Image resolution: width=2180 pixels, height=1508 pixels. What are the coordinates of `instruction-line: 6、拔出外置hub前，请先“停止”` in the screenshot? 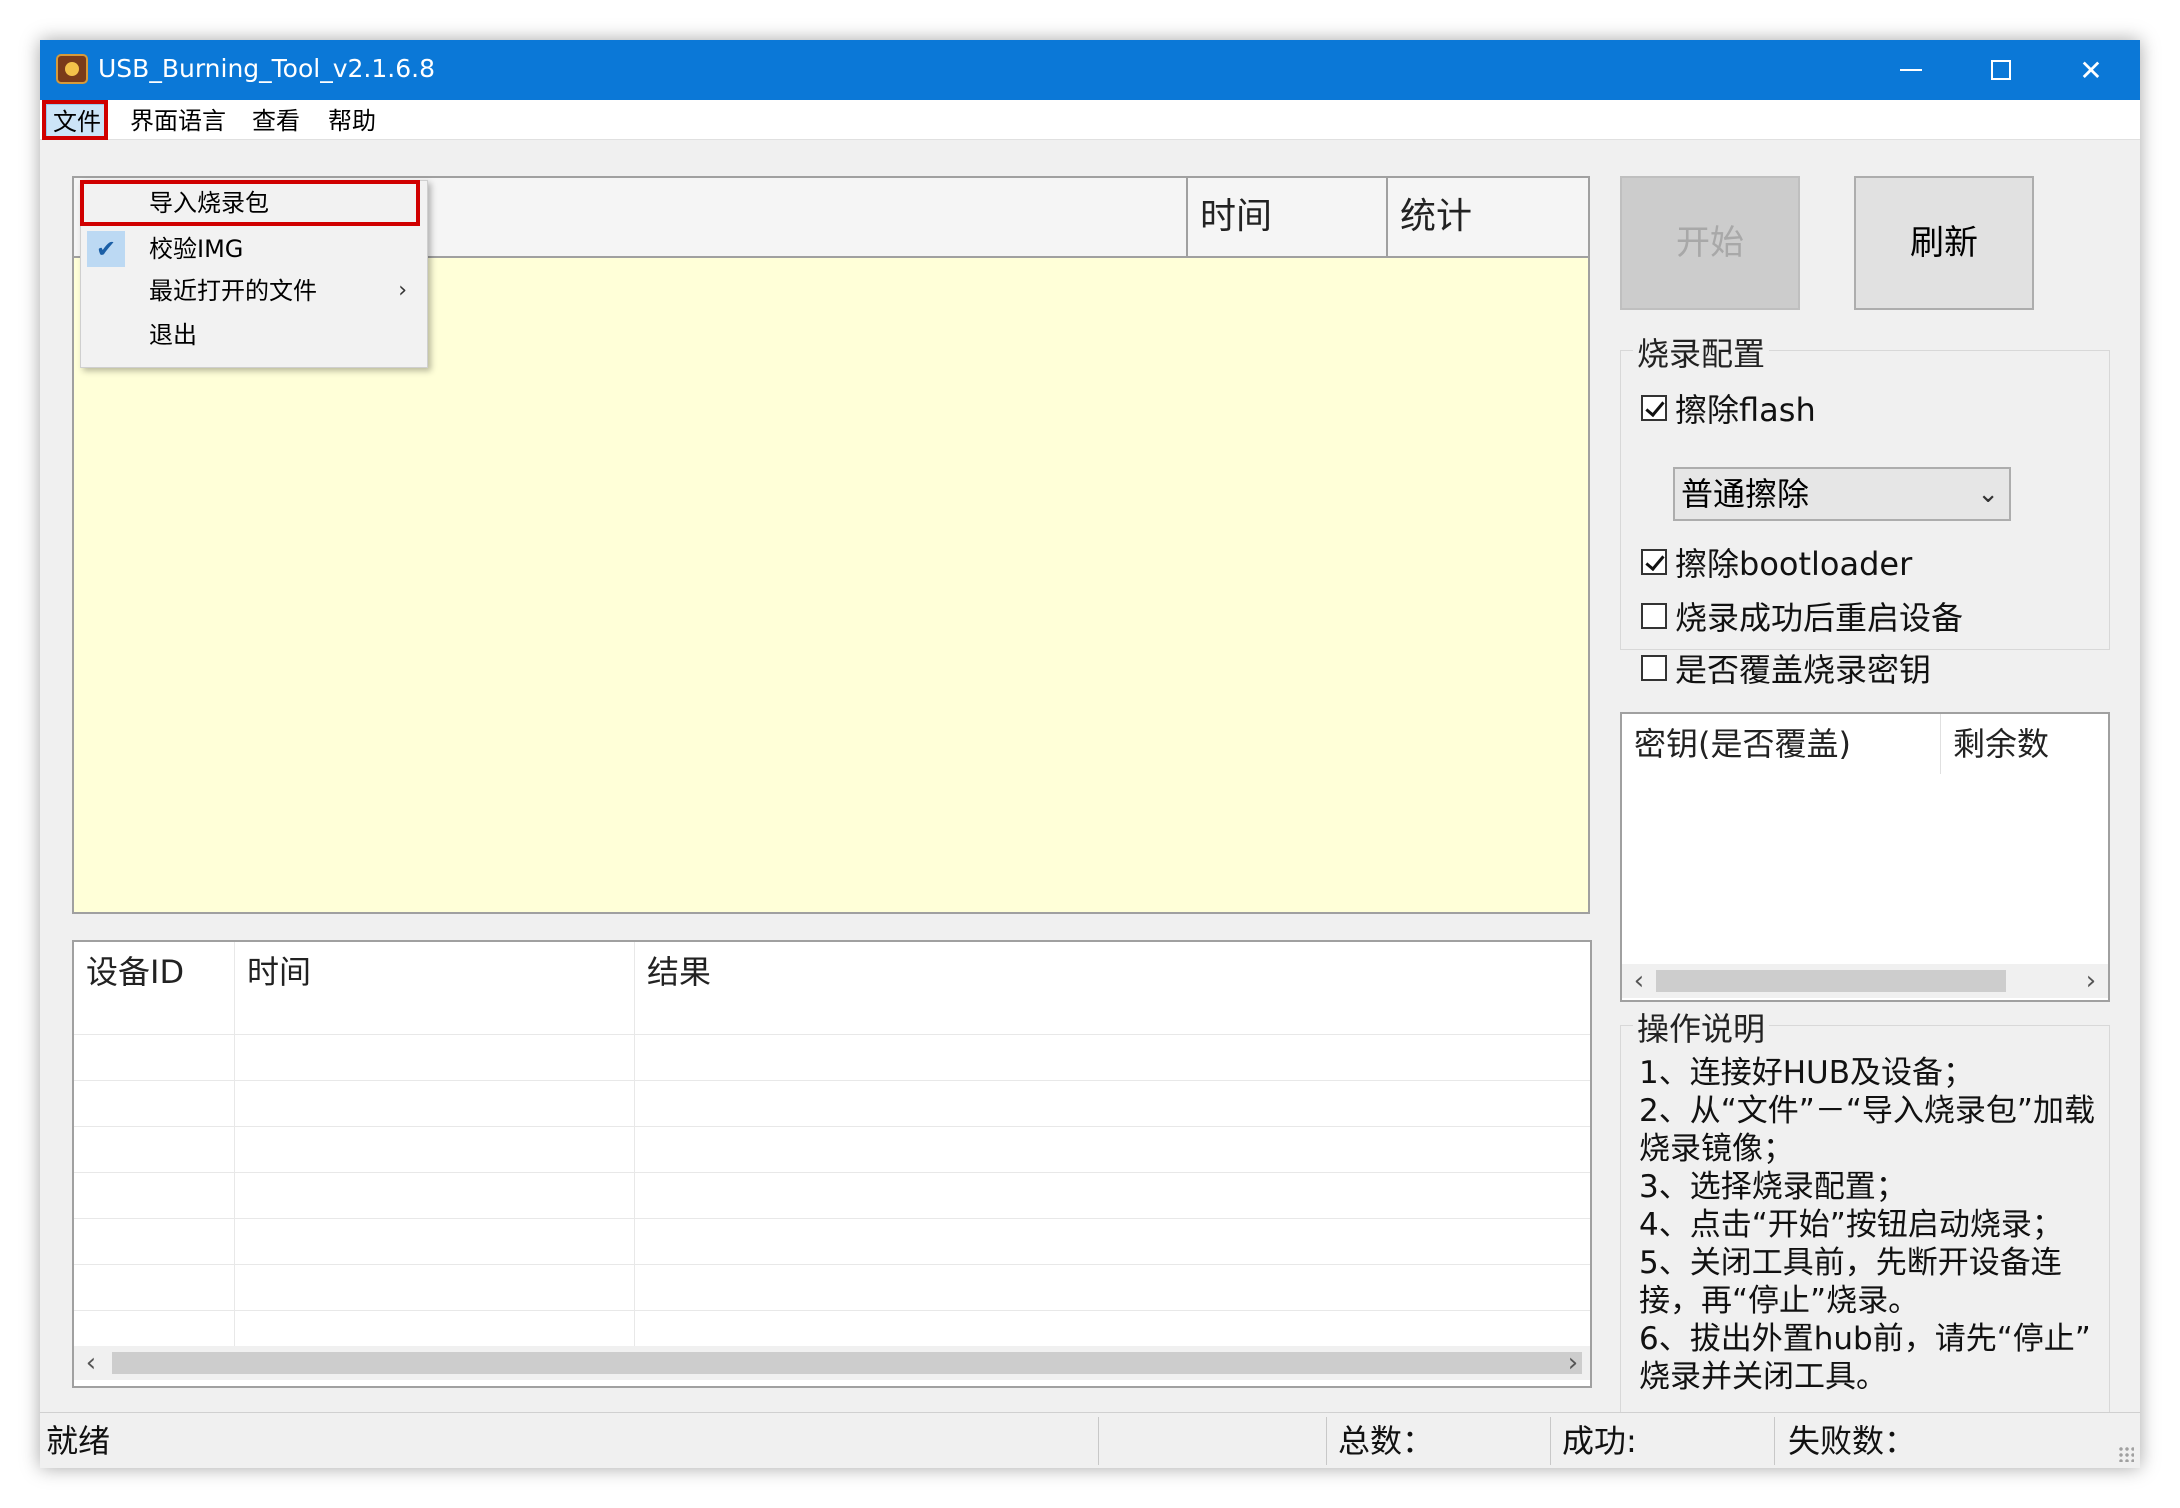 It's located at (1865, 1339).